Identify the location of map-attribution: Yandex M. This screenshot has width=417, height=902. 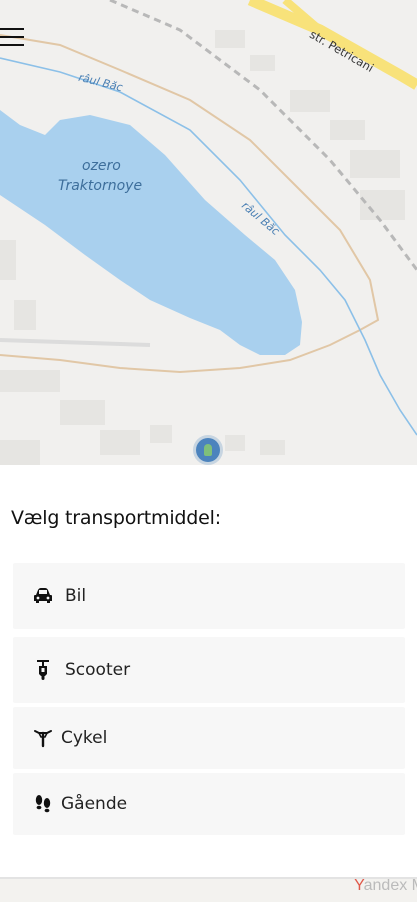
(385, 886).